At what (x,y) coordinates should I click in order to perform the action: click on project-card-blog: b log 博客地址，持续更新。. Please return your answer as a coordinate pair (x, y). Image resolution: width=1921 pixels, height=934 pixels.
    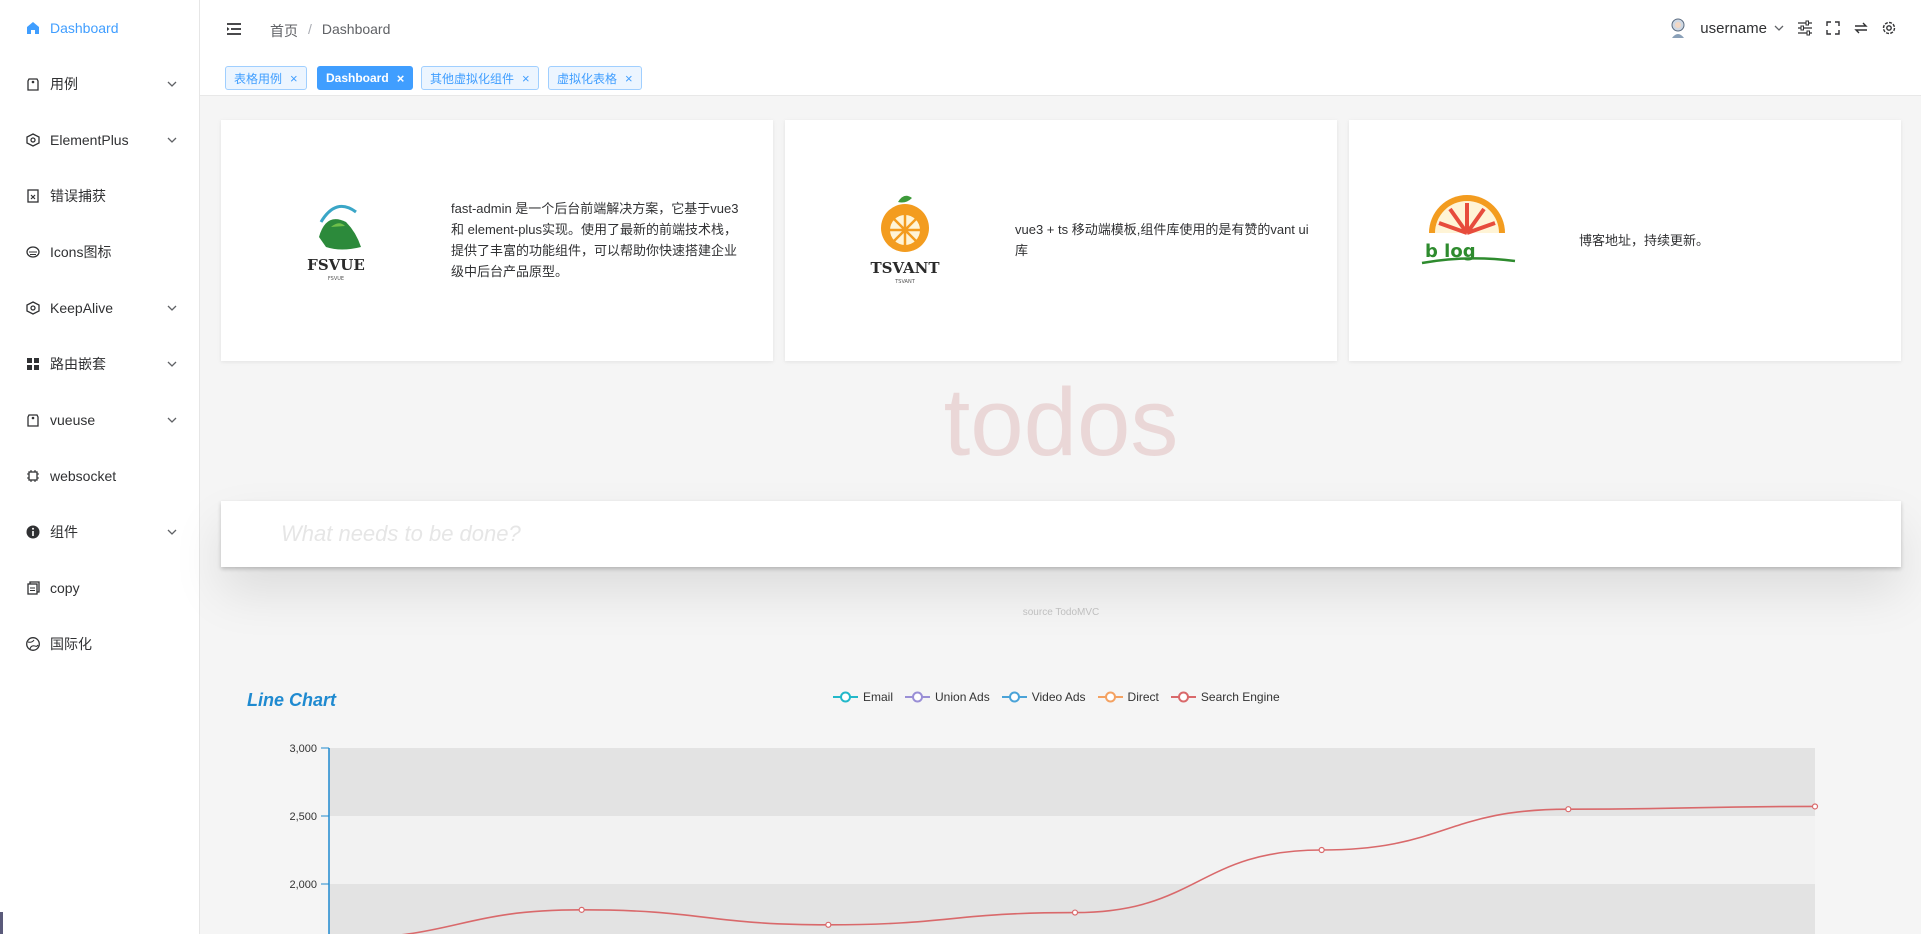
    Looking at the image, I should click on (1625, 240).